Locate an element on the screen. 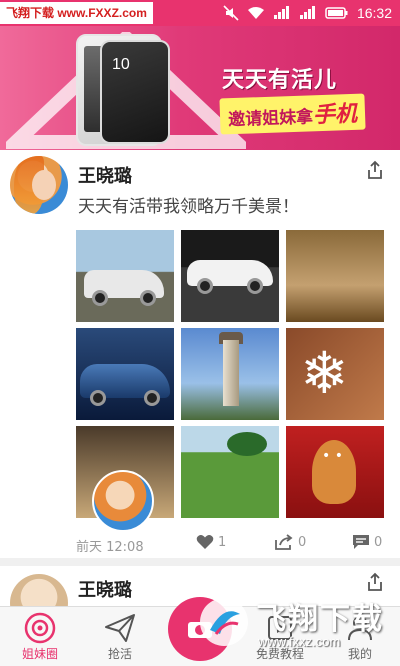  mute-icon is located at coordinates (231, 13).